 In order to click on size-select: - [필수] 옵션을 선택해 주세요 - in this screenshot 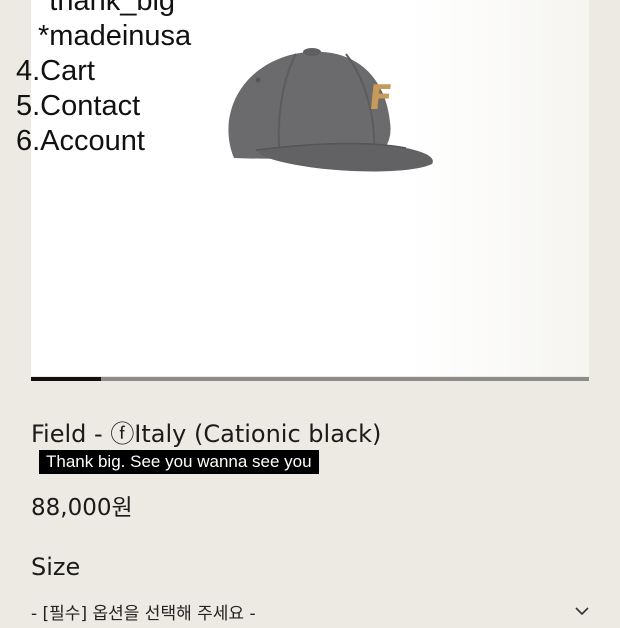, I will do `click(310, 612)`.